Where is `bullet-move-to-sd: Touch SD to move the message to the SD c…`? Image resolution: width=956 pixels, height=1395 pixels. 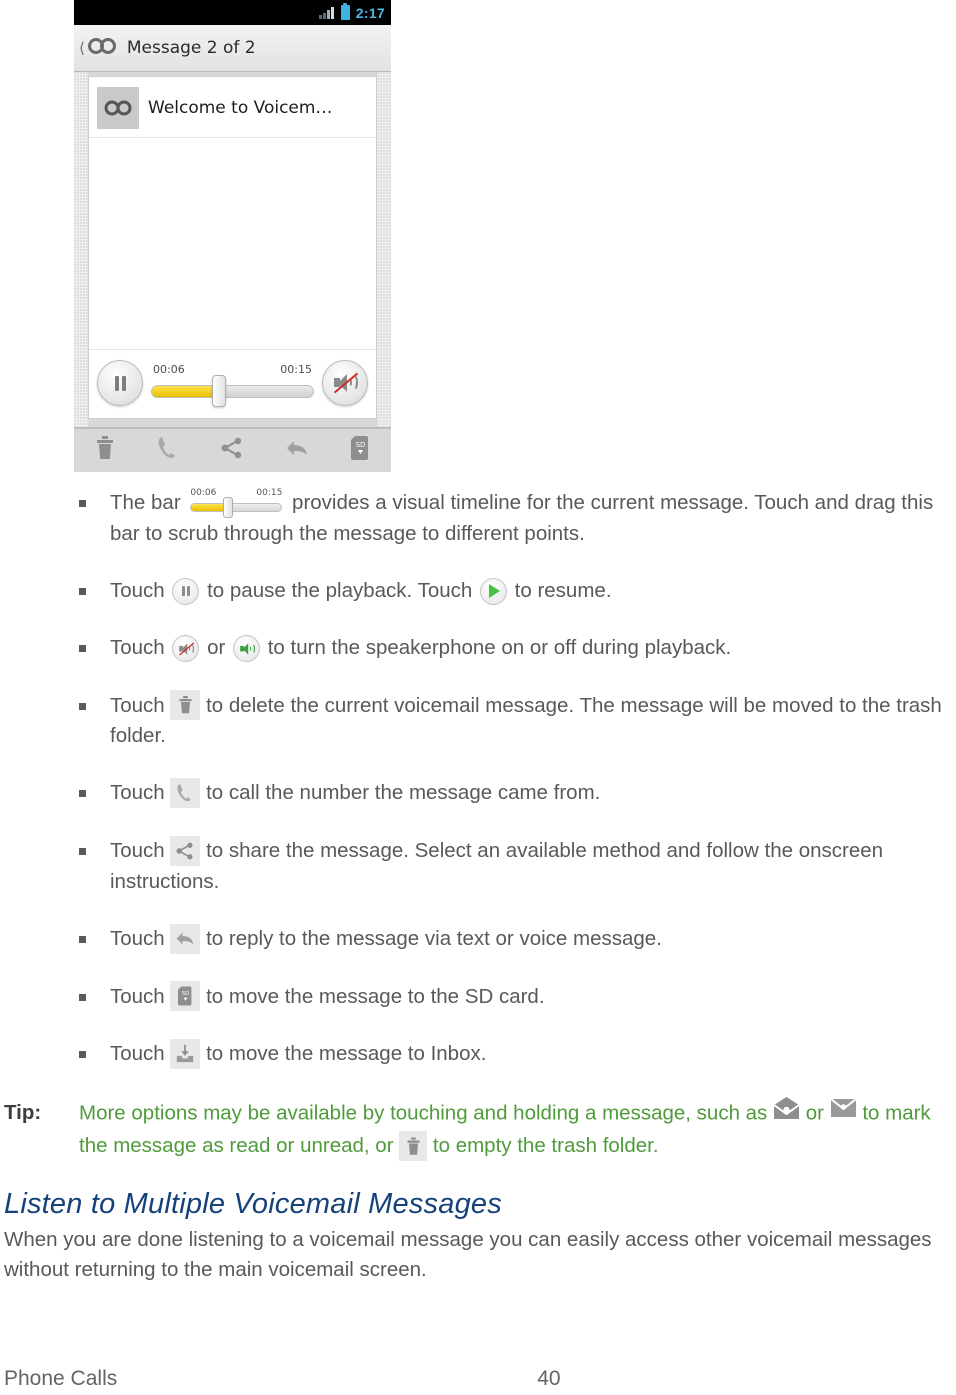 bullet-move-to-sd: Touch SD to move the message to the SD c… is located at coordinates (478, 997).